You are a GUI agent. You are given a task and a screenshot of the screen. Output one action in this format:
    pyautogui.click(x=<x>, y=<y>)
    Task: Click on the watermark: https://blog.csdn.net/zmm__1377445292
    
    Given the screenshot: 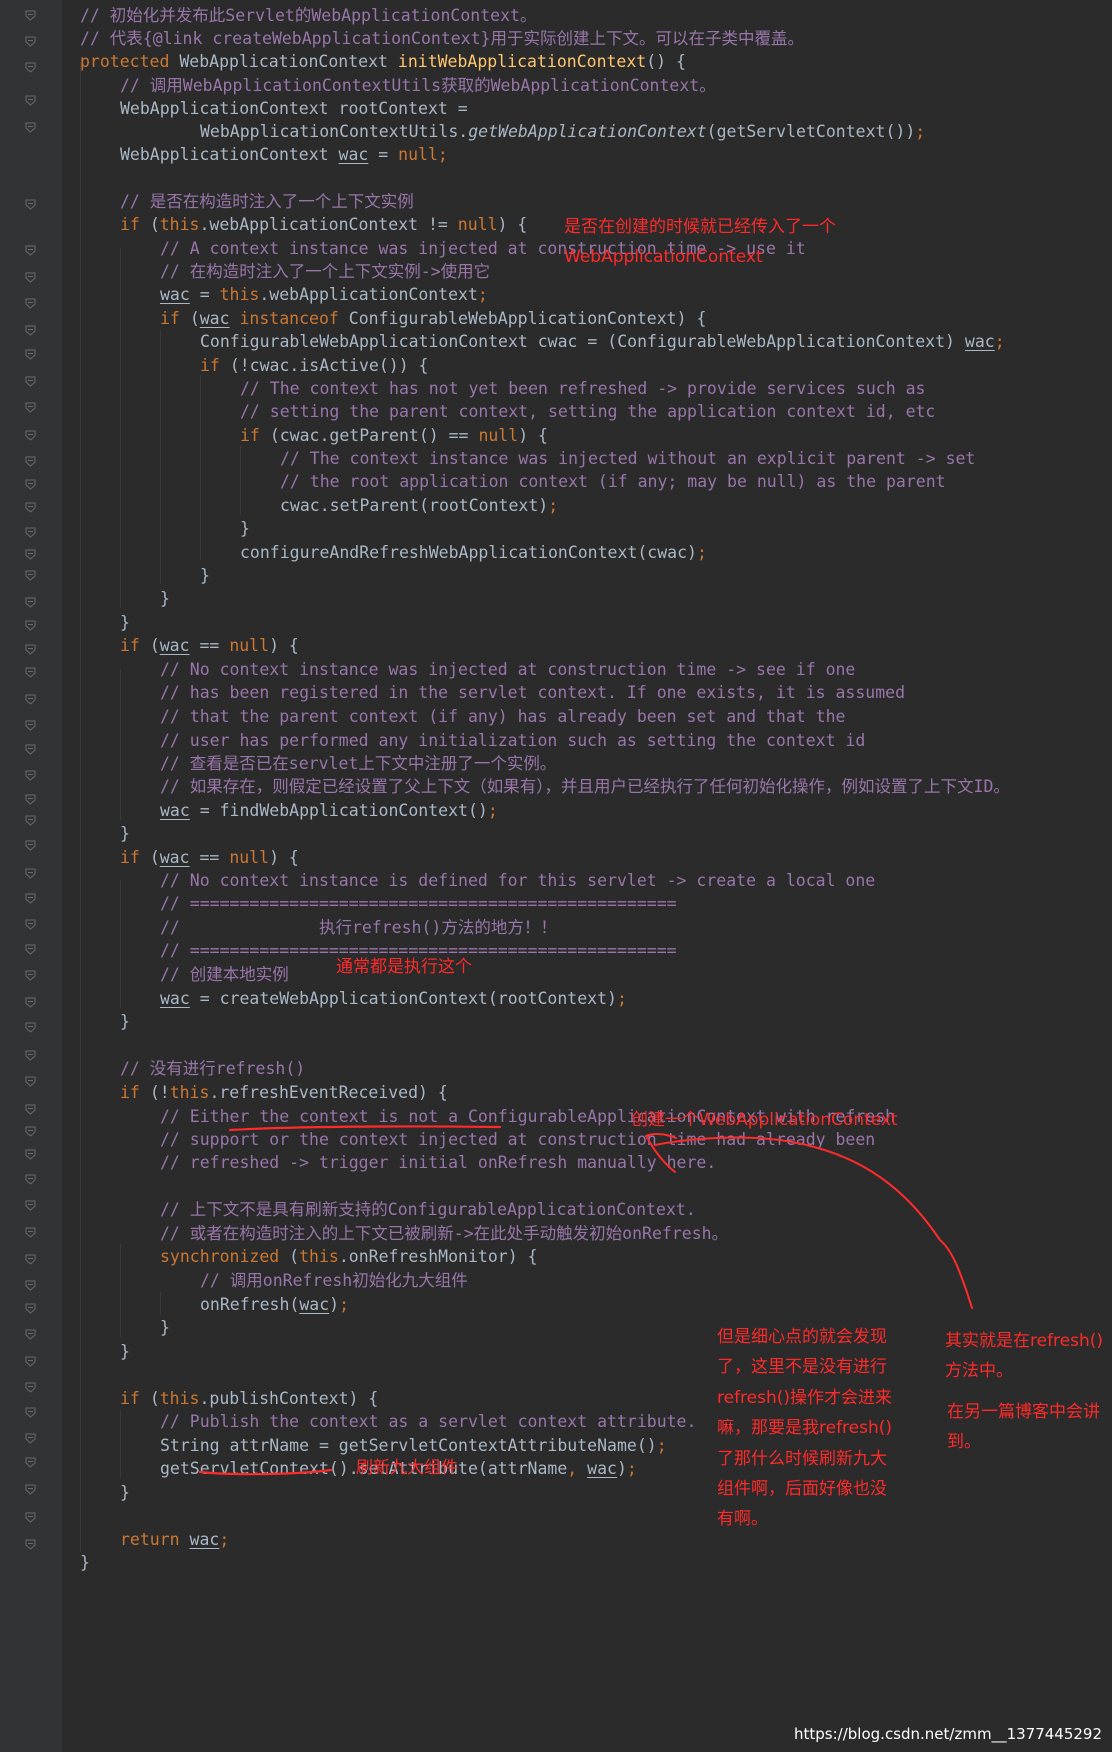 What is the action you would take?
    pyautogui.click(x=948, y=1734)
    